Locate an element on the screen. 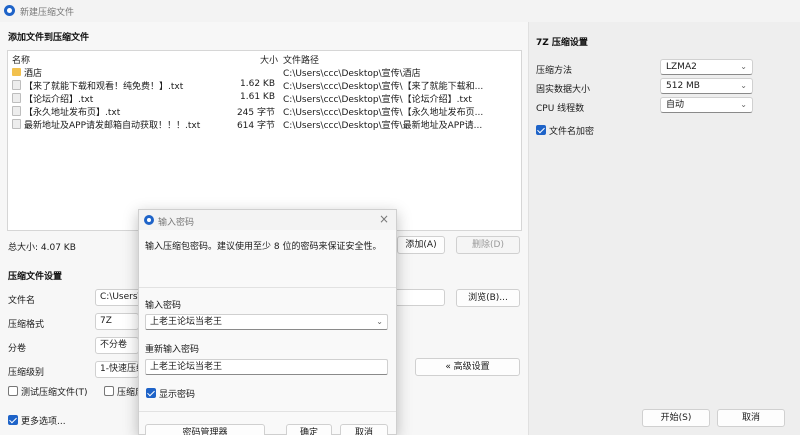 Image resolution: width=800 pixels, height=435 pixels. file-size: 1.61 KB is located at coordinates (257, 97).